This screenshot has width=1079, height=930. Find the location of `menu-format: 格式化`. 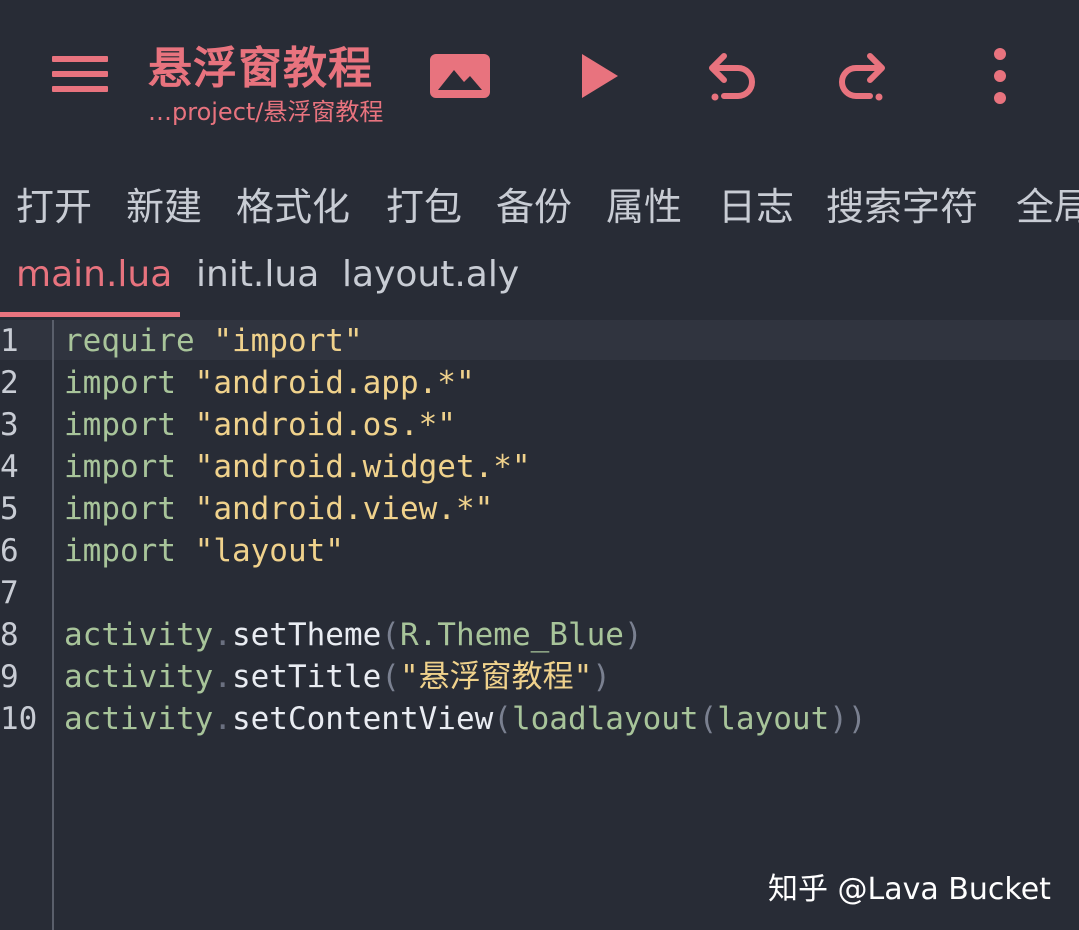

menu-format: 格式化 is located at coordinates (293, 203).